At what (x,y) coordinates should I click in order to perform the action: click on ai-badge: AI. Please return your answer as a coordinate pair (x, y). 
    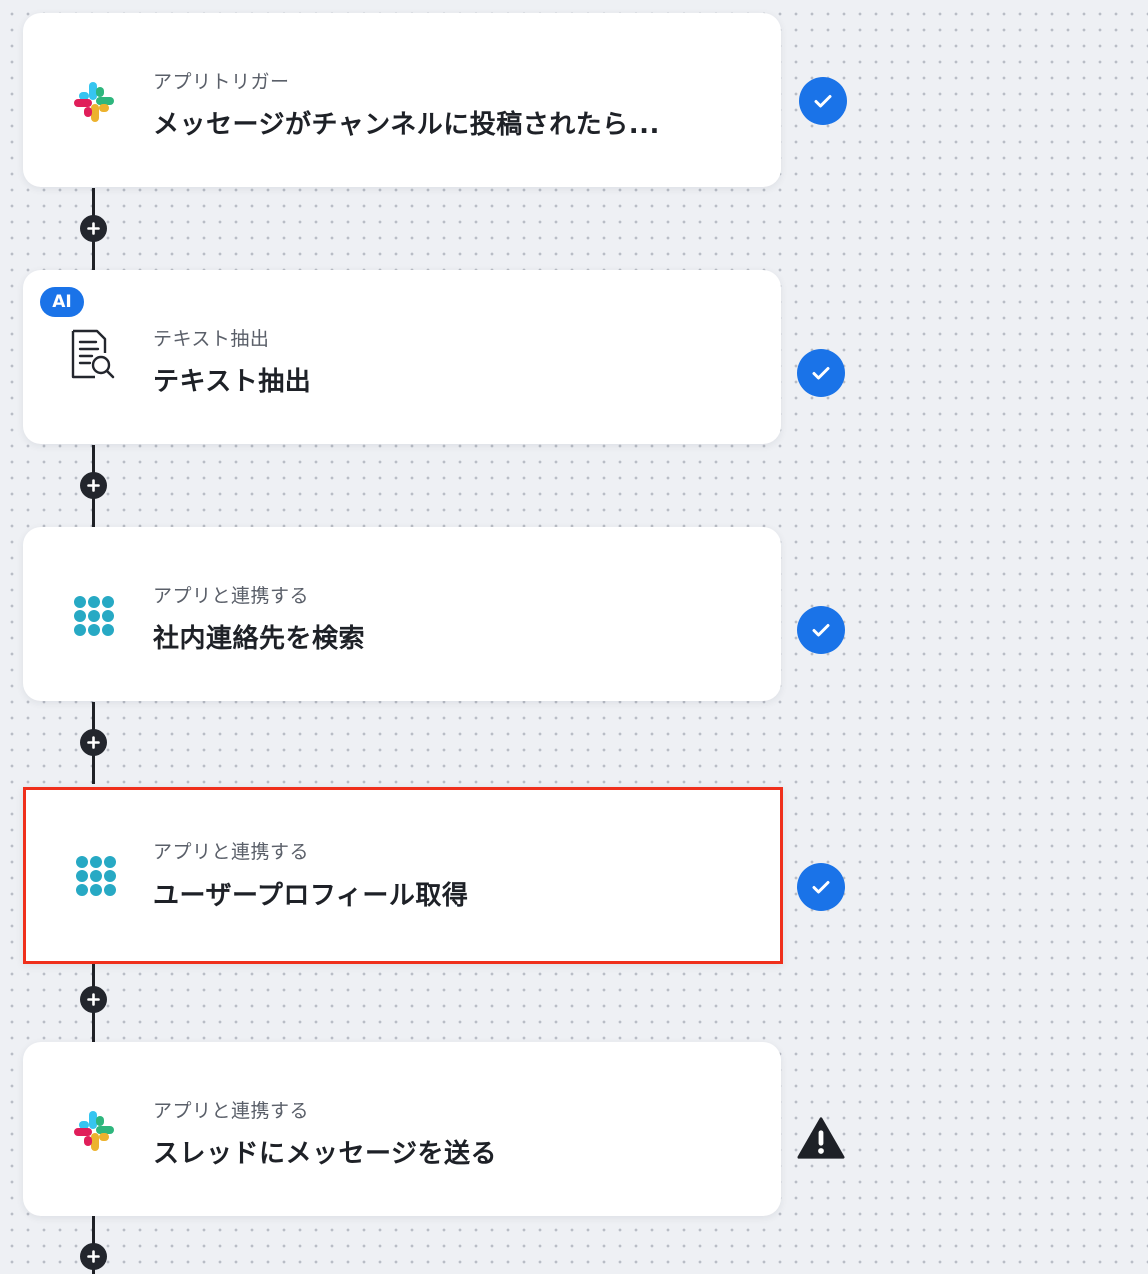
    Looking at the image, I should click on (62, 302).